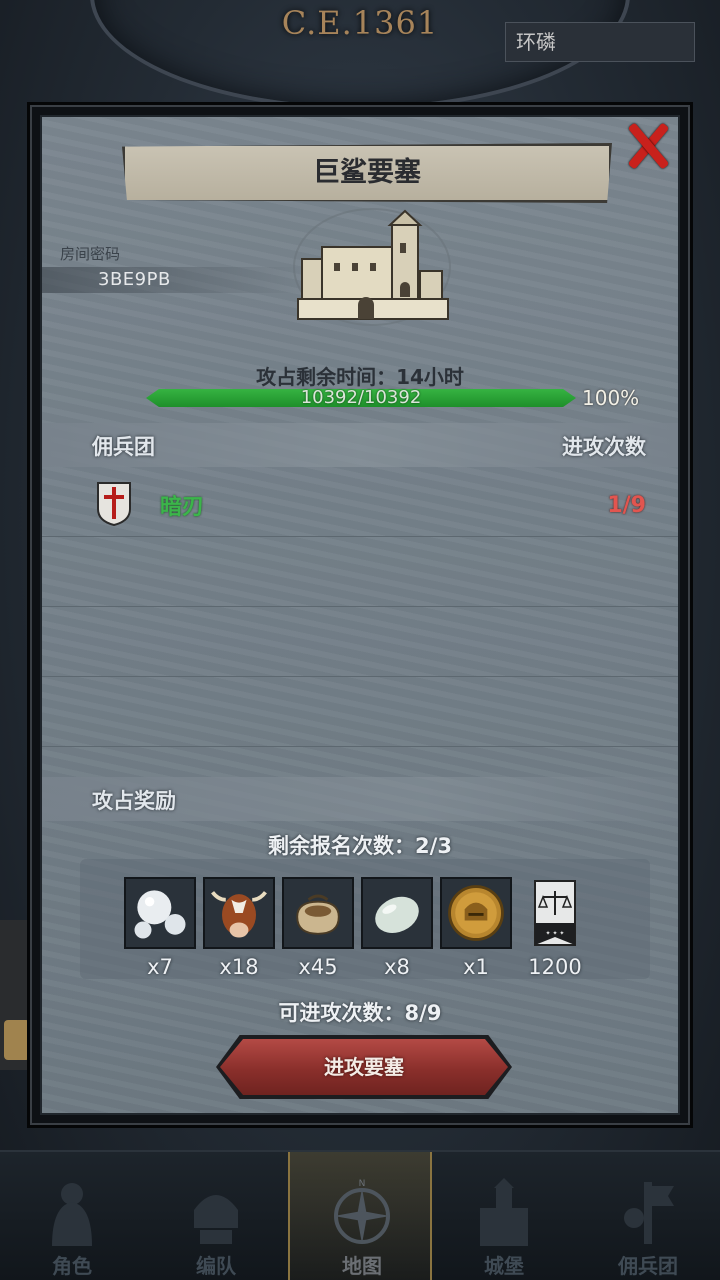 The image size is (720, 1280). I want to click on castle-icon, so click(504, 1212).